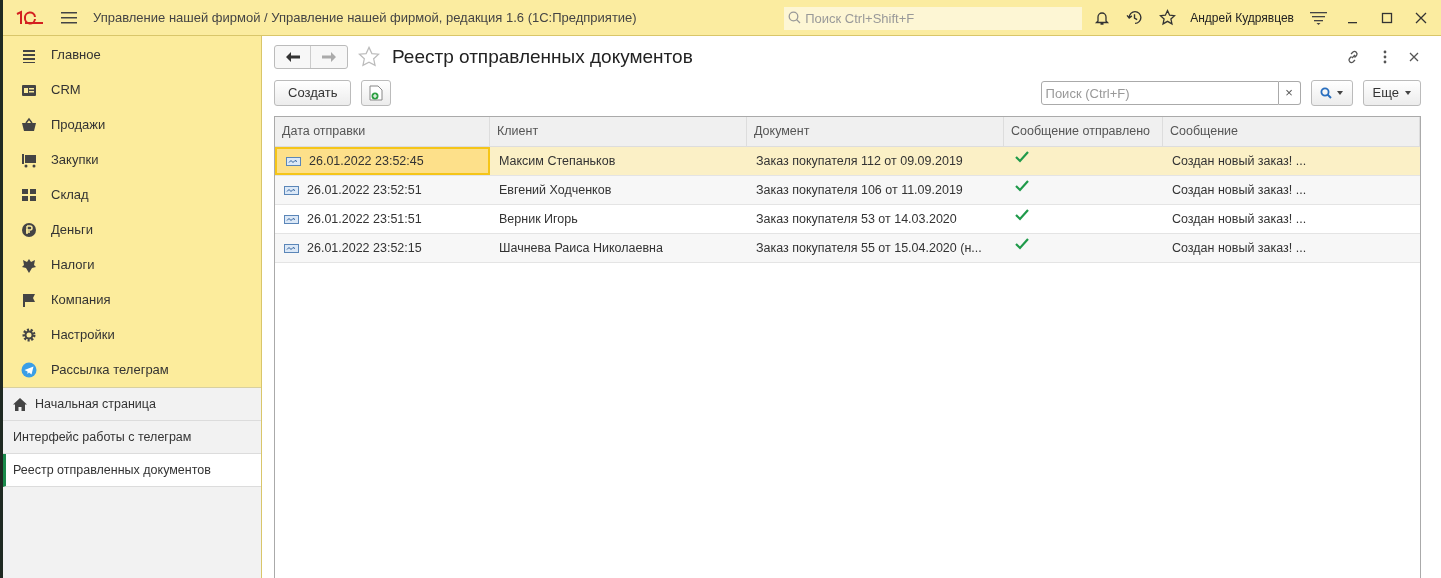 The width and height of the screenshot is (1441, 578). Describe the element at coordinates (382, 131) in the screenshot. I see `column-header: Дата отправки` at that location.